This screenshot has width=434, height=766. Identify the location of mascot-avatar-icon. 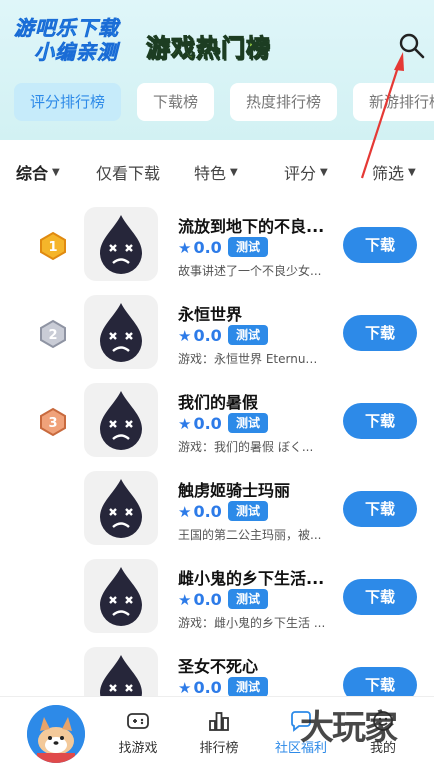
(56, 734).